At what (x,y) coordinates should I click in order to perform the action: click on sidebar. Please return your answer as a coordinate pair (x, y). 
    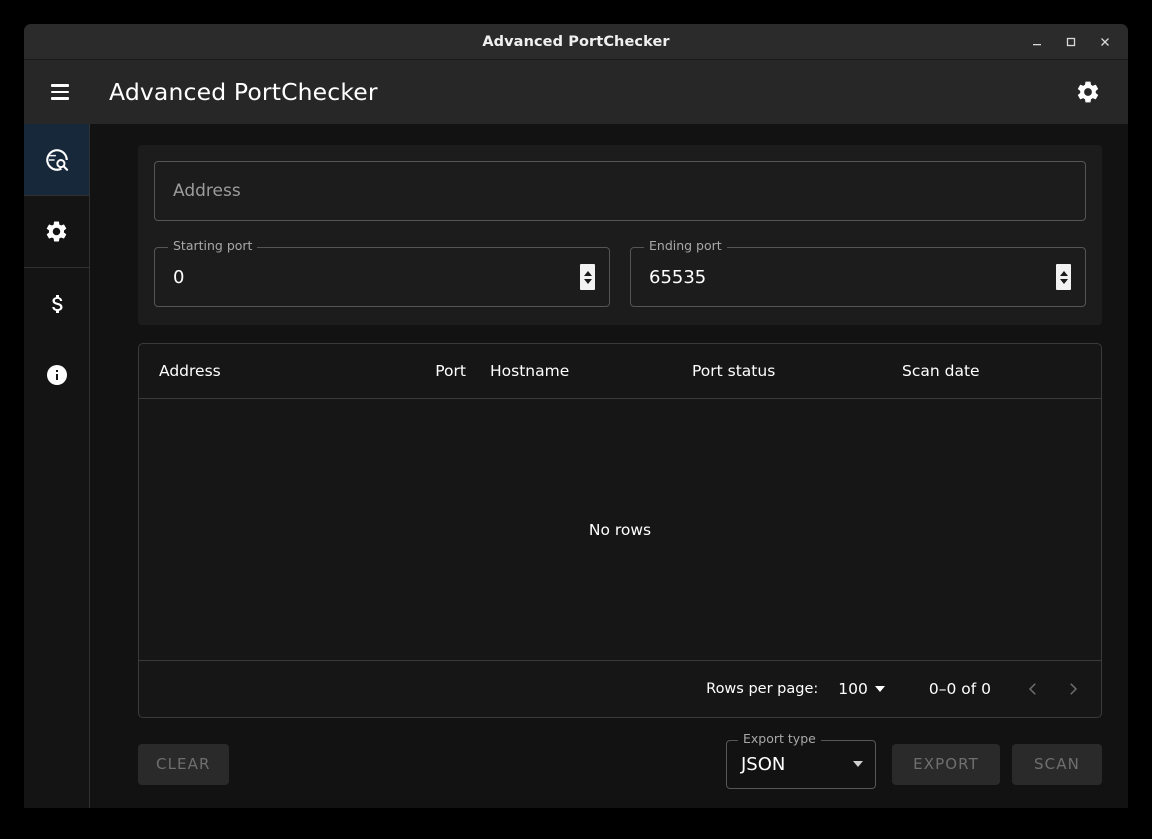
    Looking at the image, I should click on (57, 466).